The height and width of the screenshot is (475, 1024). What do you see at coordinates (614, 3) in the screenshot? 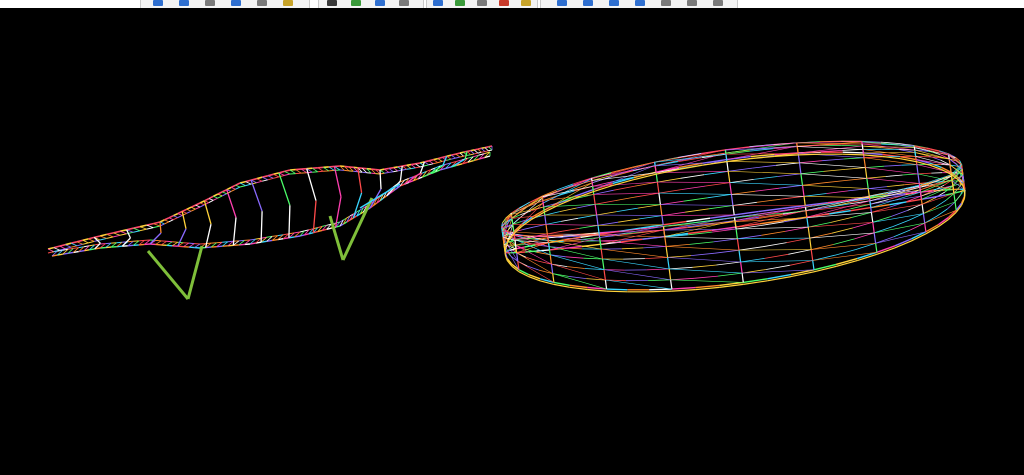
I see `arrow-up-icon` at bounding box center [614, 3].